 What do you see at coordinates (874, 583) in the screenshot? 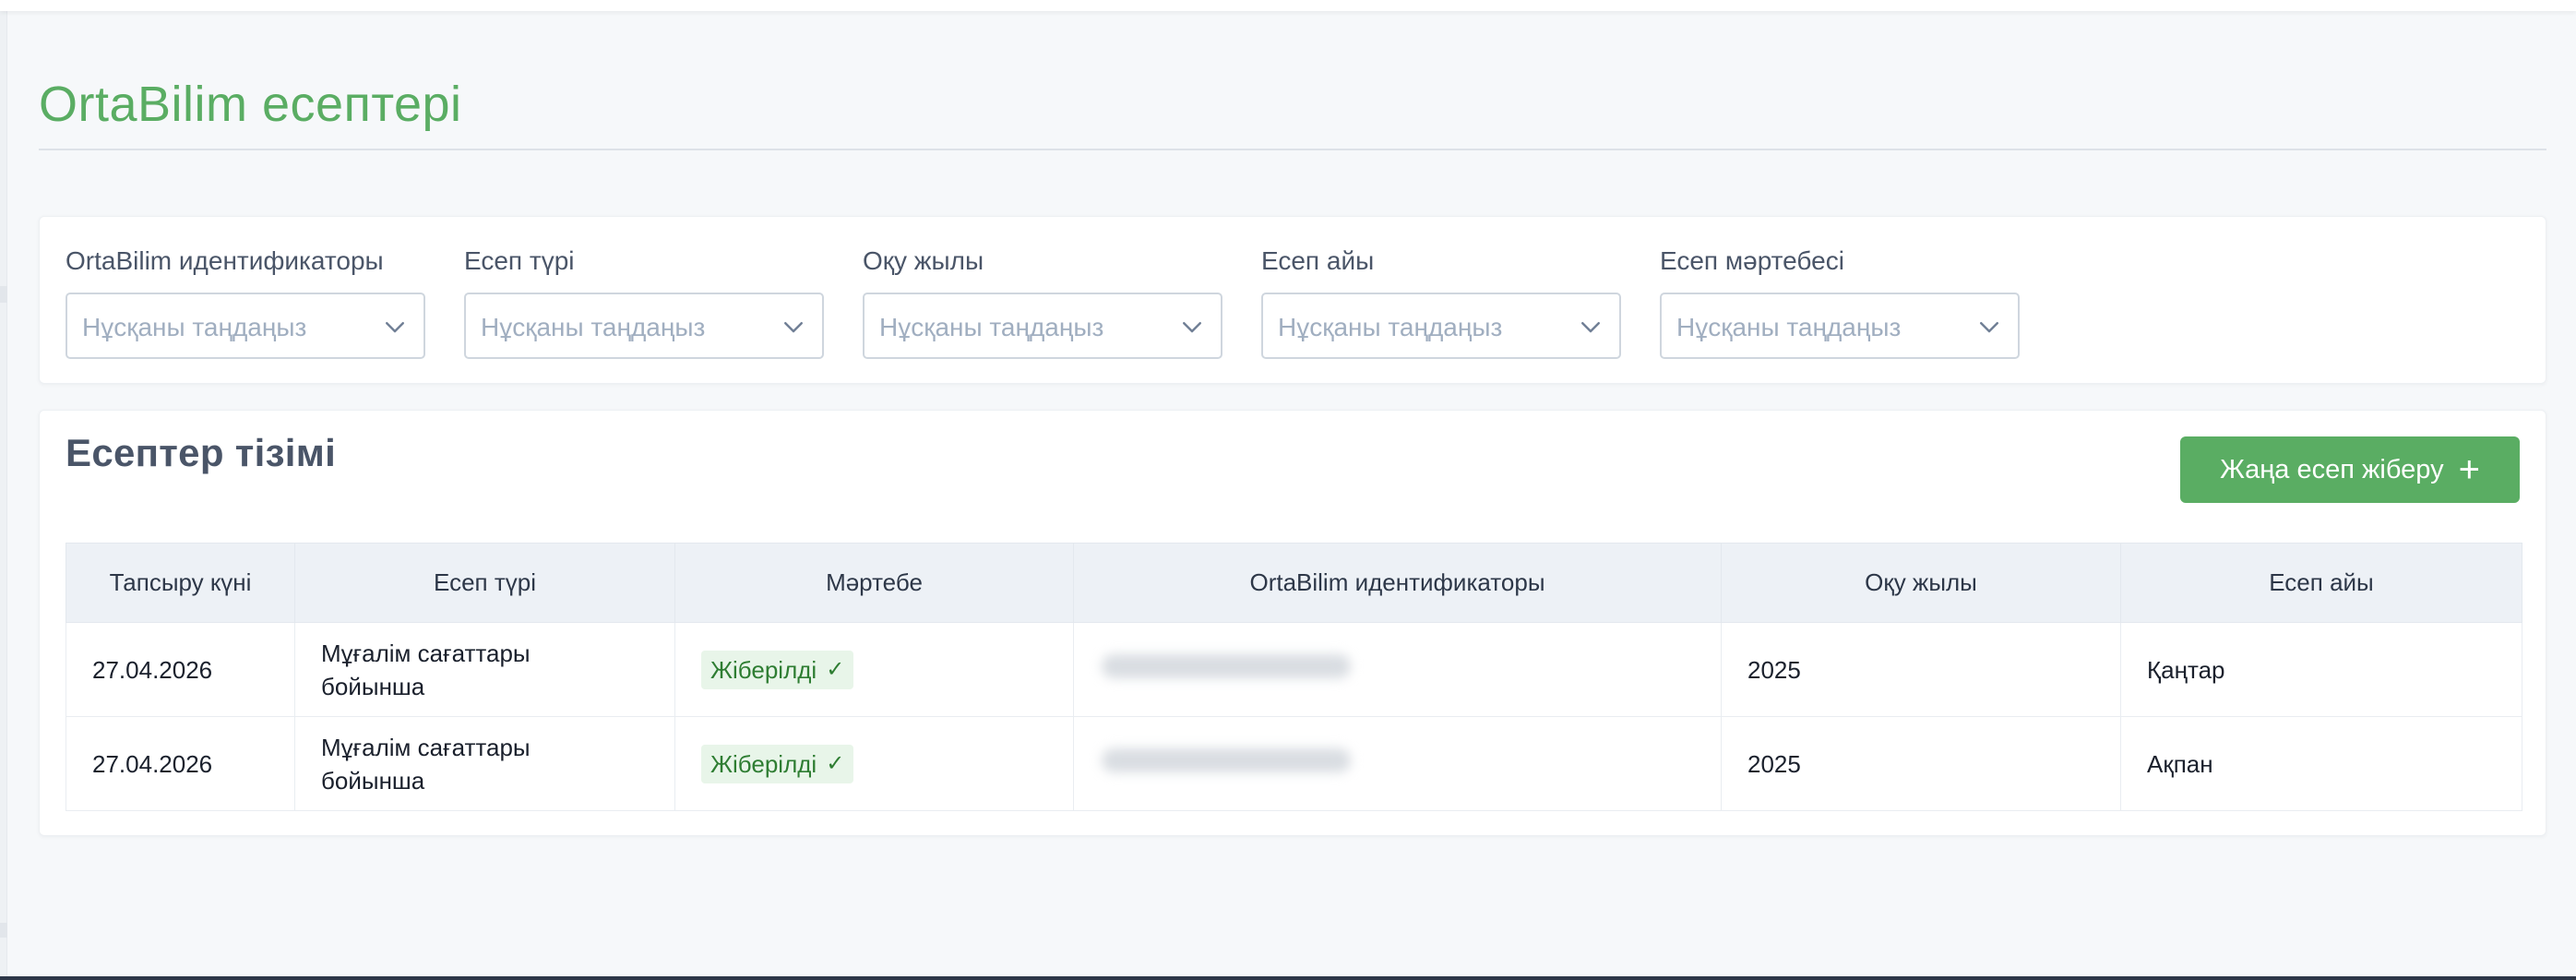
I see `column-header-status: Мәртебе` at bounding box center [874, 583].